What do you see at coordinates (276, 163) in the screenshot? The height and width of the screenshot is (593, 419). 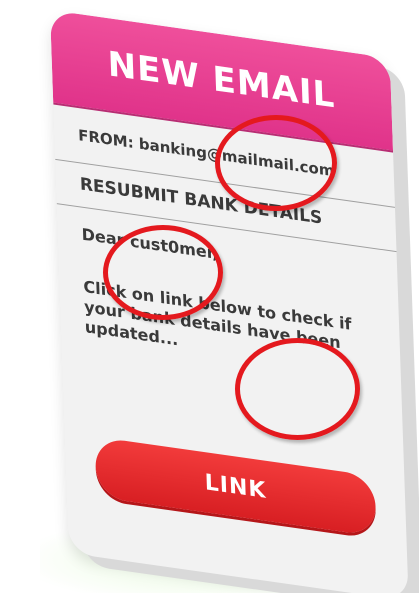 I see `highlight-circle-sender-domain` at bounding box center [276, 163].